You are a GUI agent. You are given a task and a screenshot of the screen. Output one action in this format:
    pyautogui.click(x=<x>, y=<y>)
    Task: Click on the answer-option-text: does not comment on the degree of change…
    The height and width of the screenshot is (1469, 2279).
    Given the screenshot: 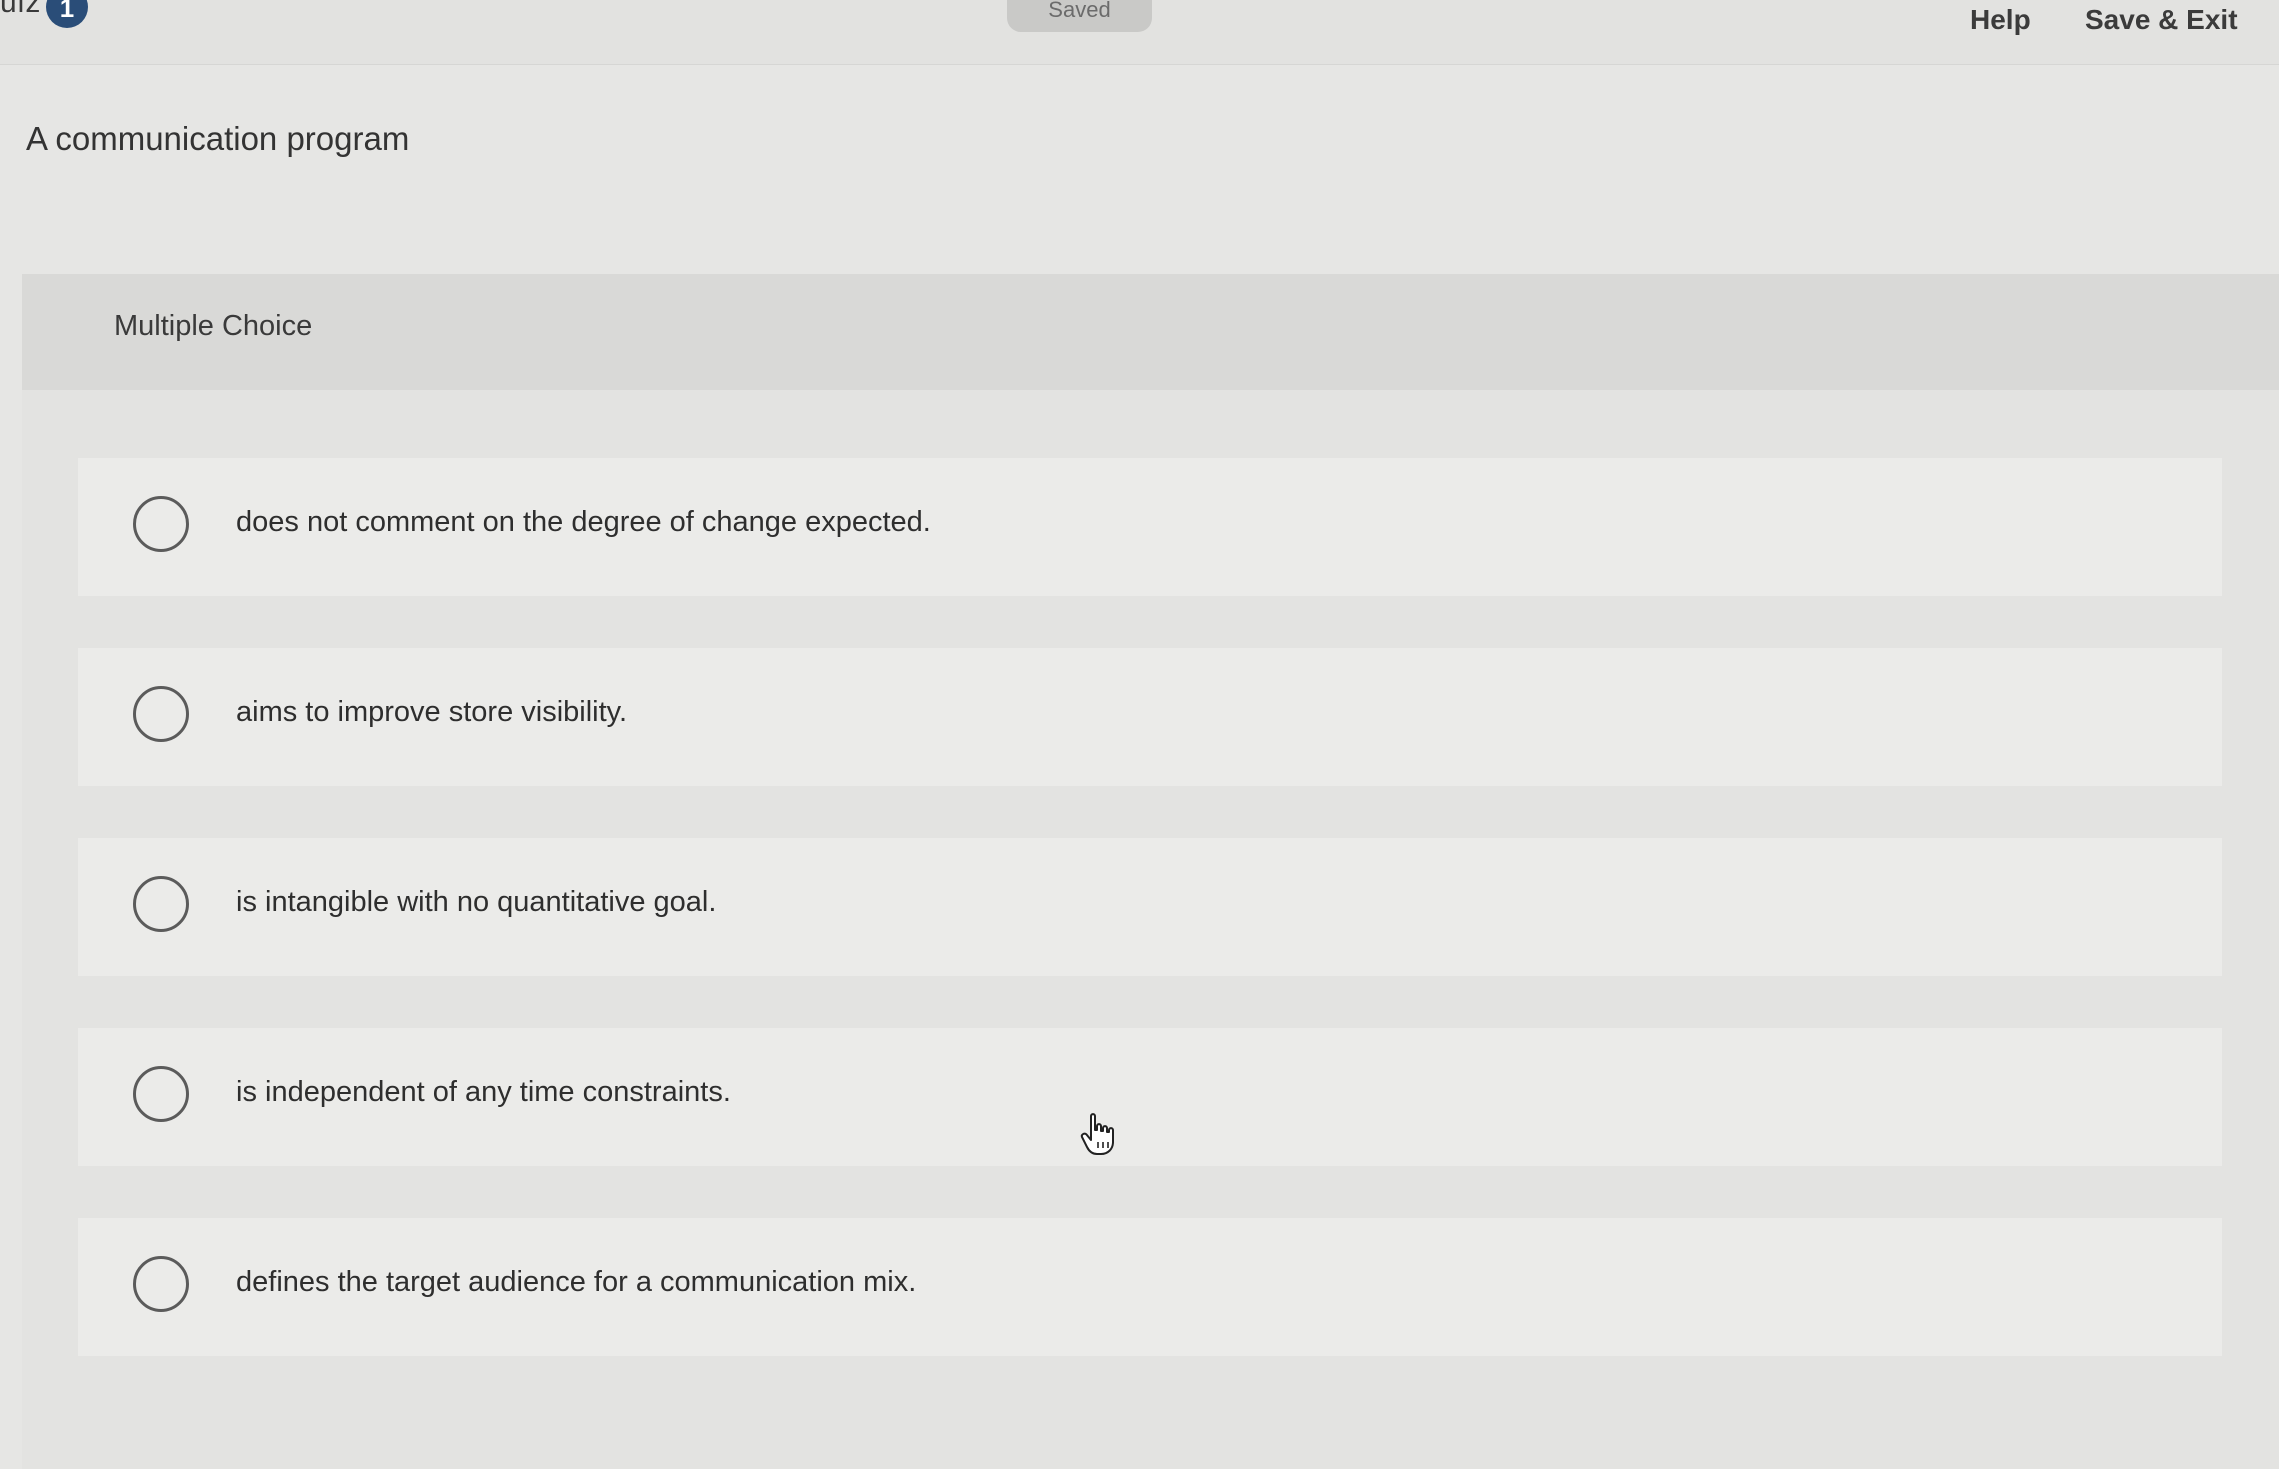 What is the action you would take?
    pyautogui.click(x=583, y=522)
    